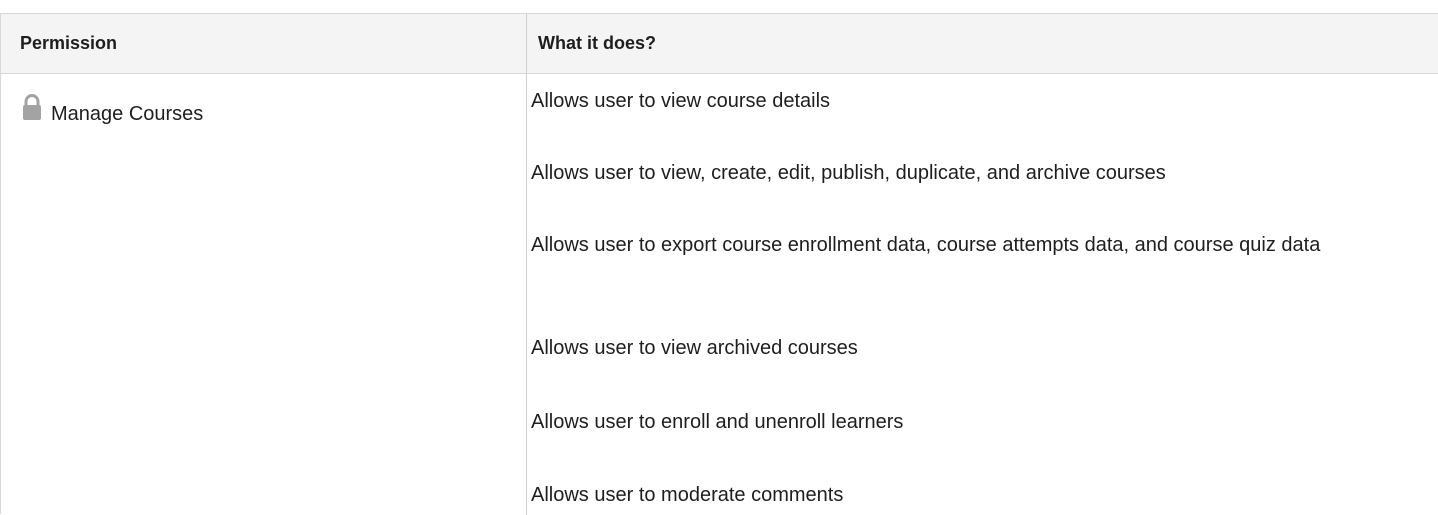 Image resolution: width=1438 pixels, height=515 pixels. I want to click on permission-label: Manage Courses, so click(127, 113).